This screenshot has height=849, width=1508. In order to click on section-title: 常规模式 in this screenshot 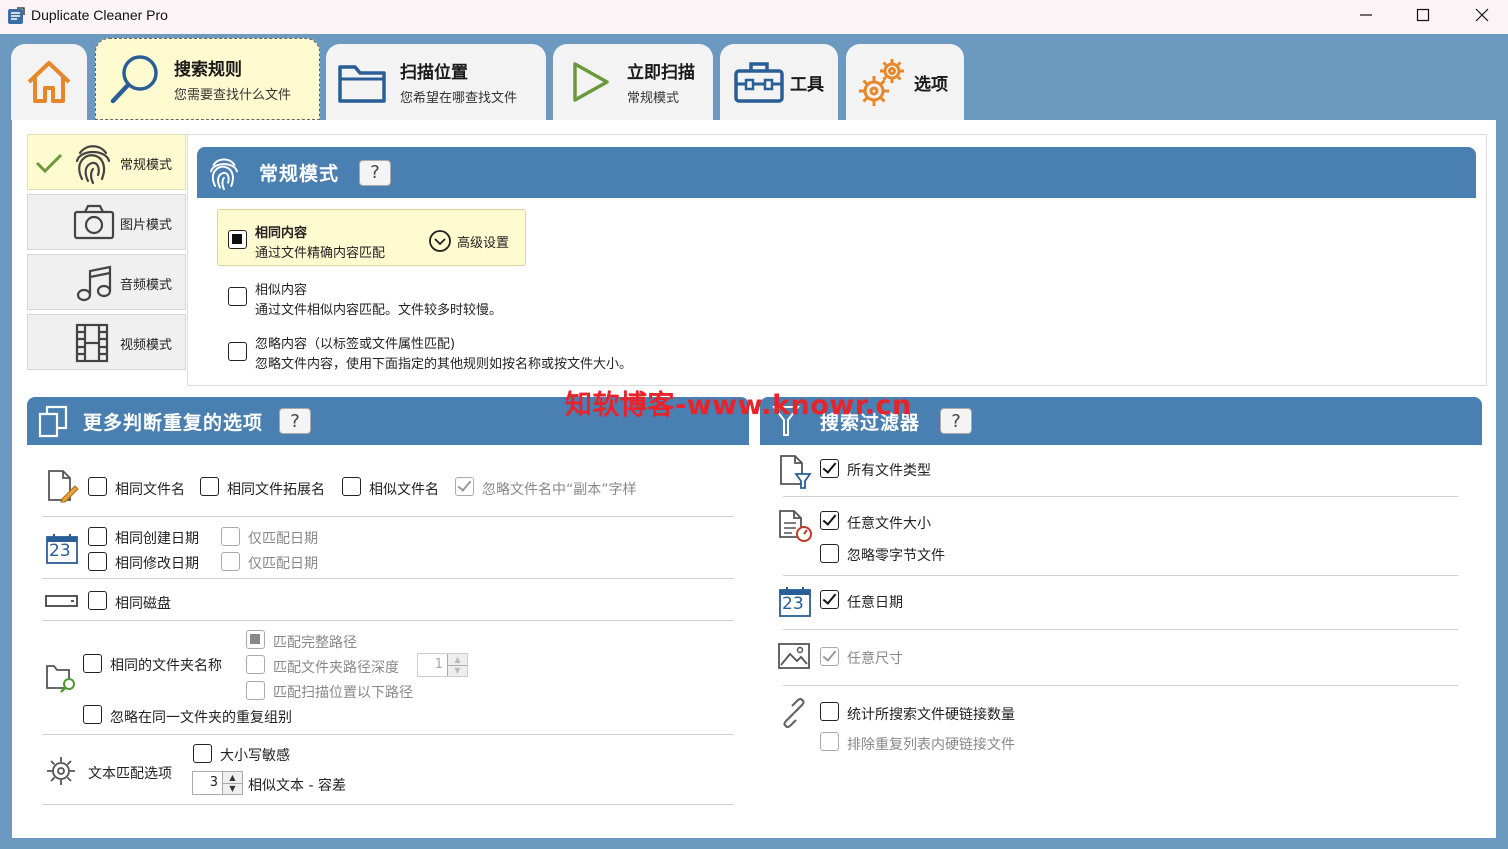, I will do `click(299, 174)`.